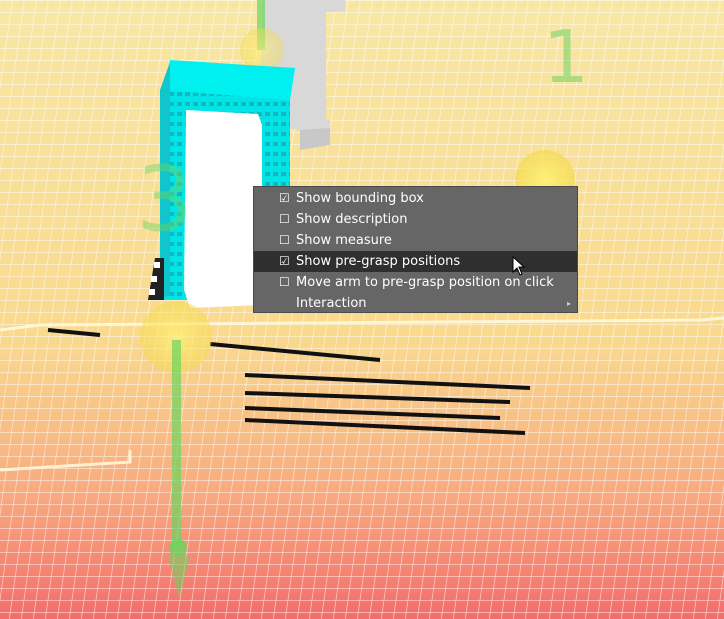 This screenshot has height=619, width=724. Describe the element at coordinates (164, 199) in the screenshot. I see `marker-number-3: 3` at that location.